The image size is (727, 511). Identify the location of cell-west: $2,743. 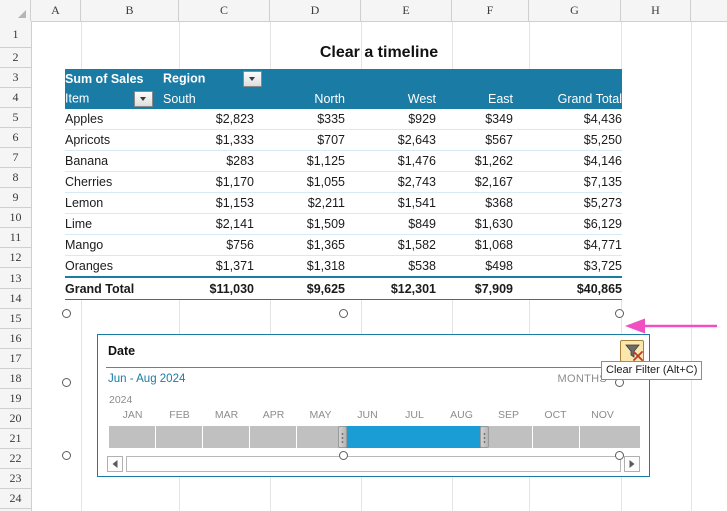
(390, 182).